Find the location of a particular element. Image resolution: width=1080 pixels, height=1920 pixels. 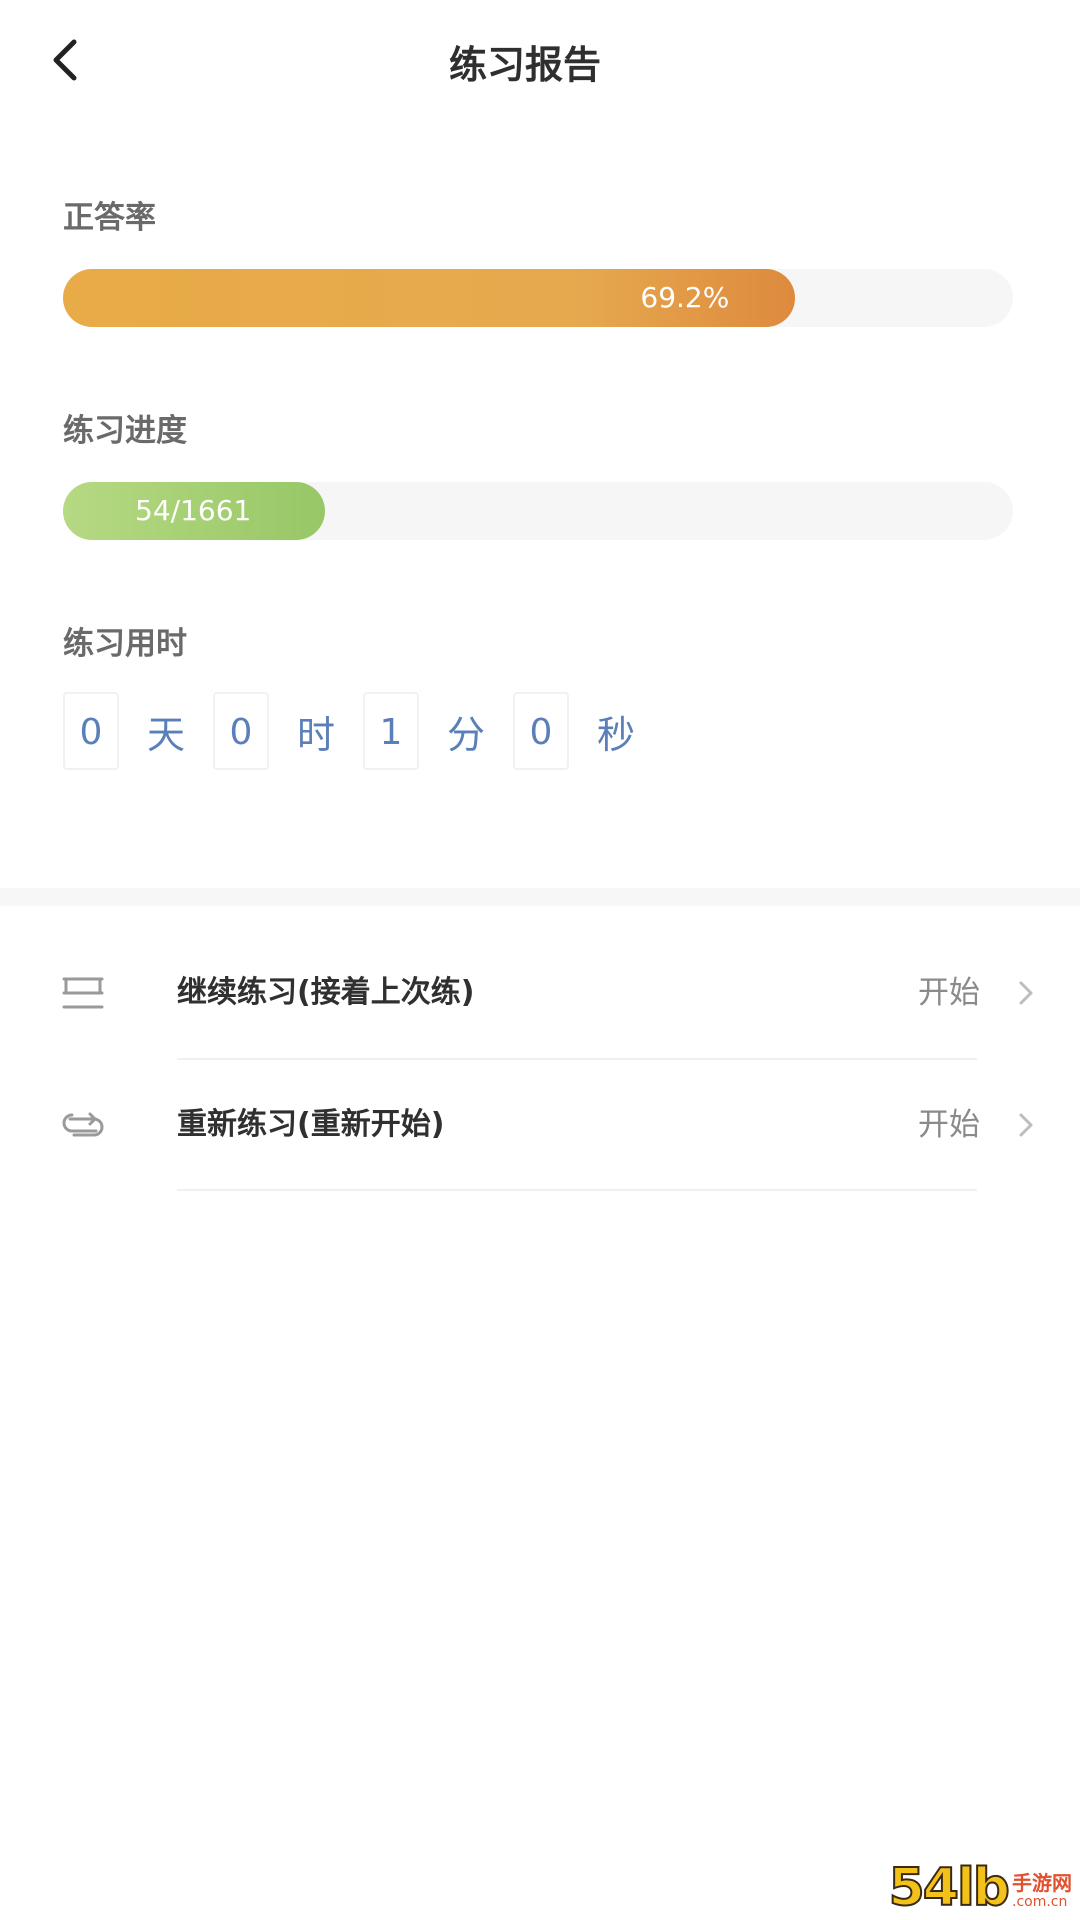

watermark-suffix: lb is located at coordinates (983, 1888).